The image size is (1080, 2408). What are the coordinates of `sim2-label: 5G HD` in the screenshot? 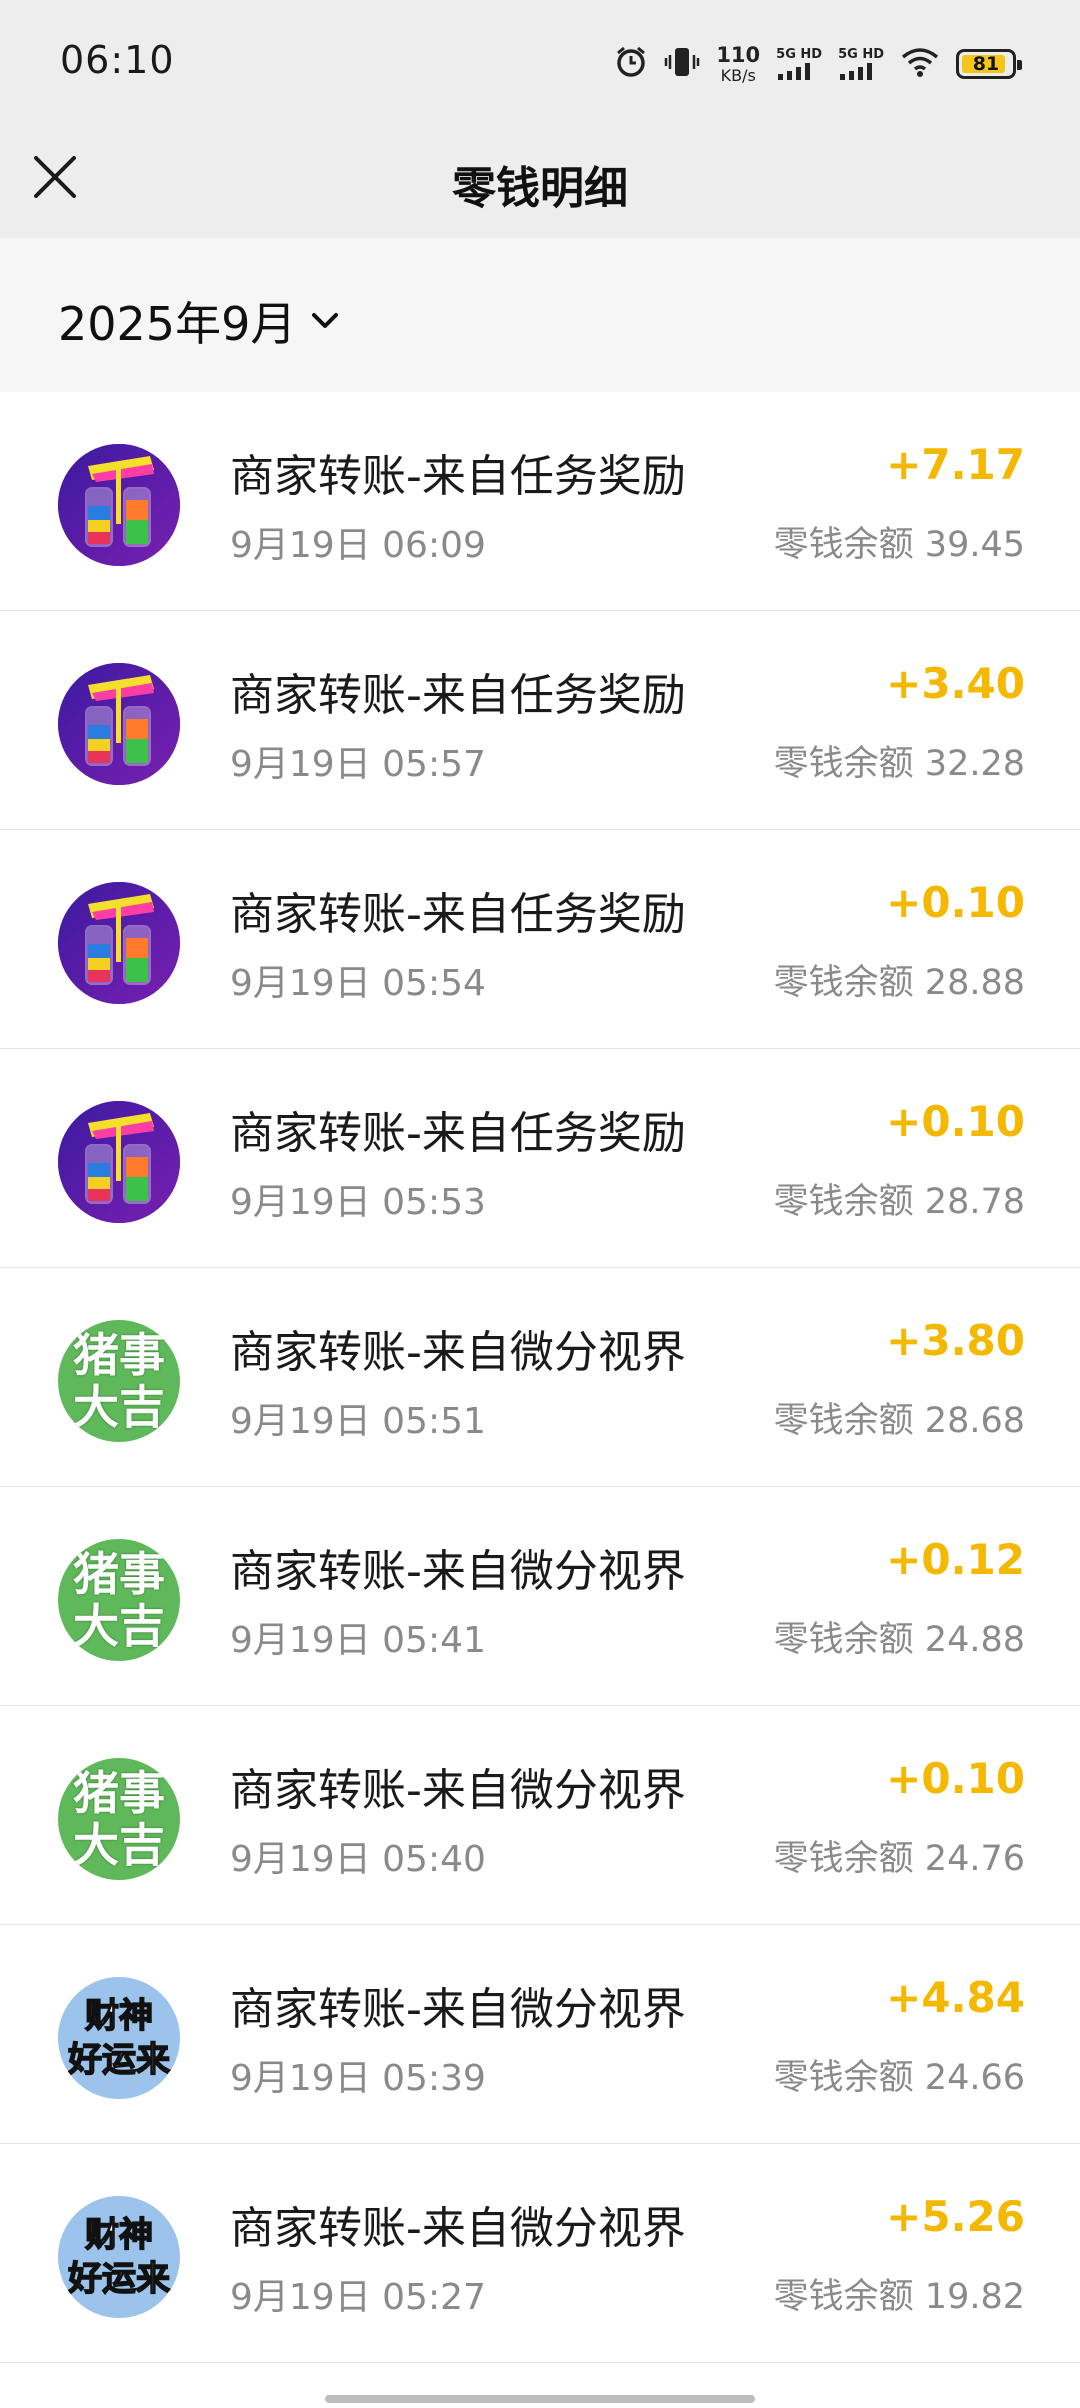 It's located at (861, 54).